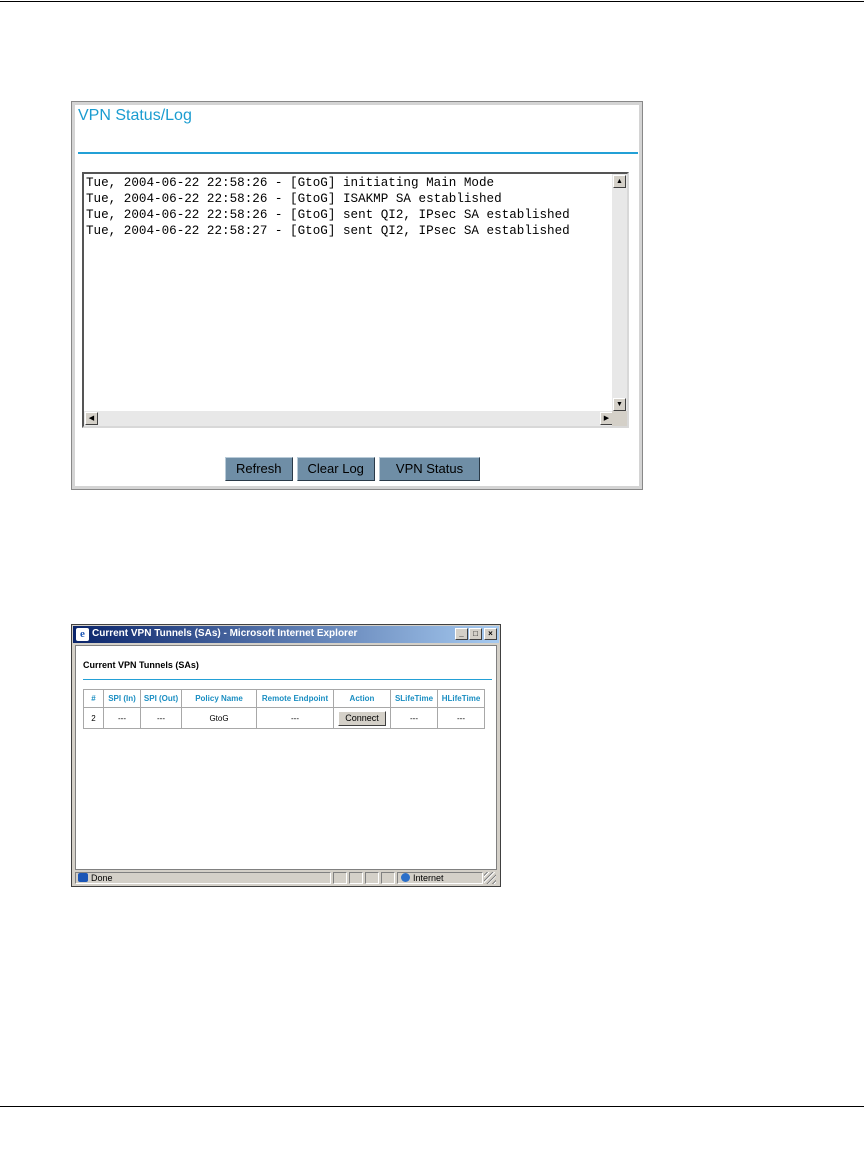 Image resolution: width=864 pixels, height=1170 pixels. Describe the element at coordinates (349, 418) in the screenshot. I see `horizontal-scrollbar: ◀ ▶` at that location.